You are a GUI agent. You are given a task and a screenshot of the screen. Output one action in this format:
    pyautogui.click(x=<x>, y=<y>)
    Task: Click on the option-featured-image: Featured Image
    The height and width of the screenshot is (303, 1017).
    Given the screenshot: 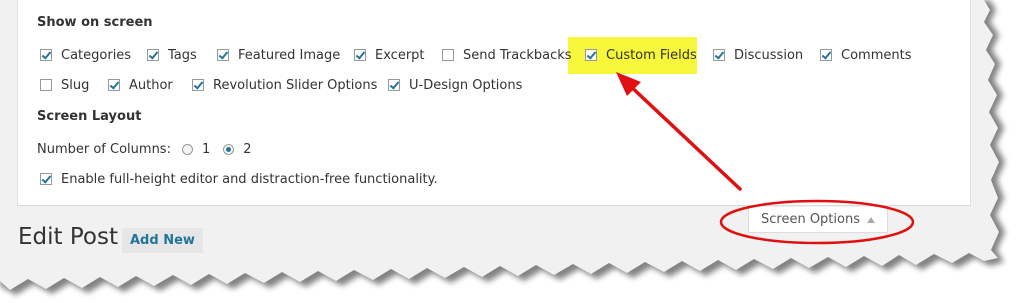 What is the action you would take?
    pyautogui.click(x=278, y=55)
    